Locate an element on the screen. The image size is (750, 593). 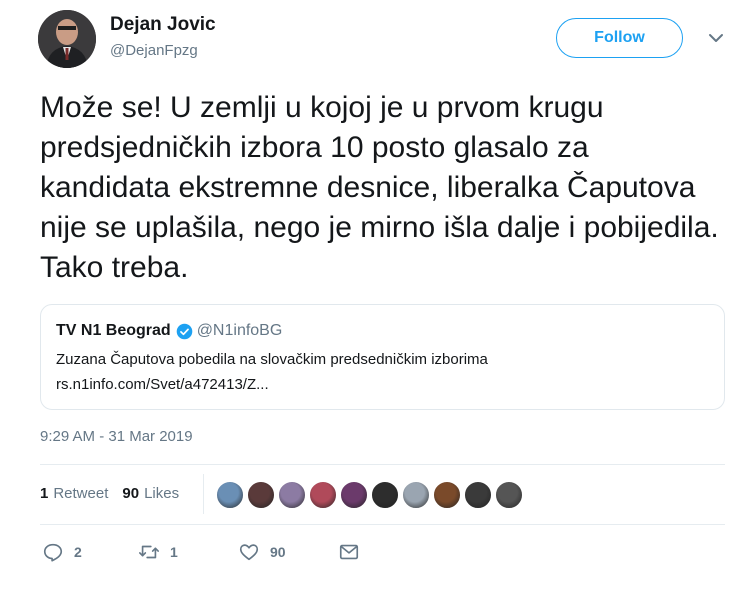
author-handle: @DejanFpzg is located at coordinates (154, 50).